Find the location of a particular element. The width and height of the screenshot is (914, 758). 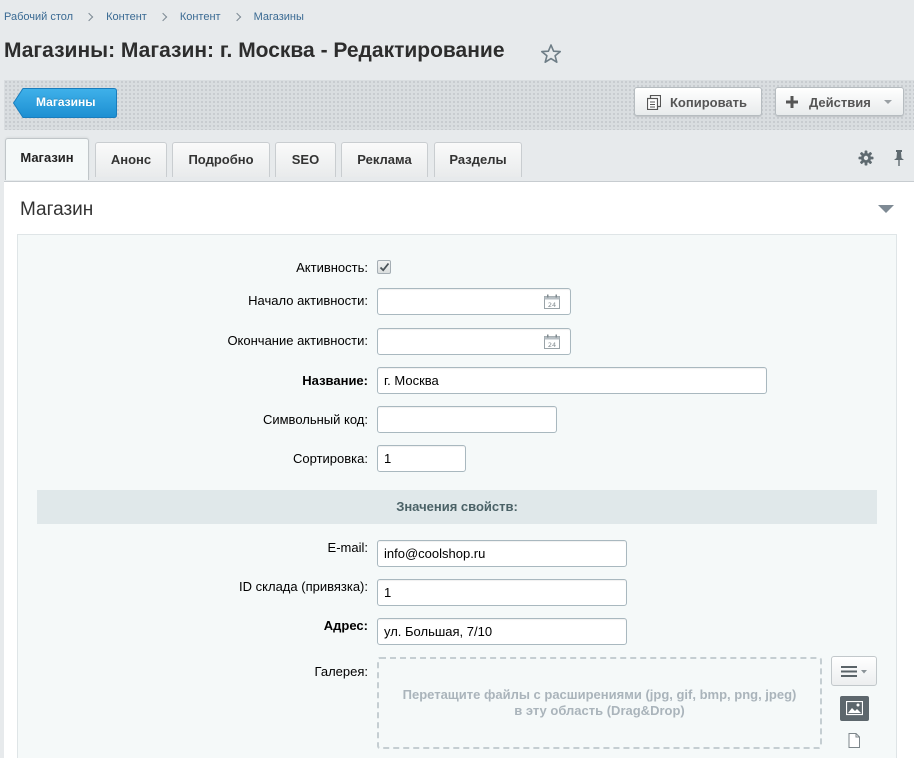

collapse-triangle-icon is located at coordinates (886, 209).